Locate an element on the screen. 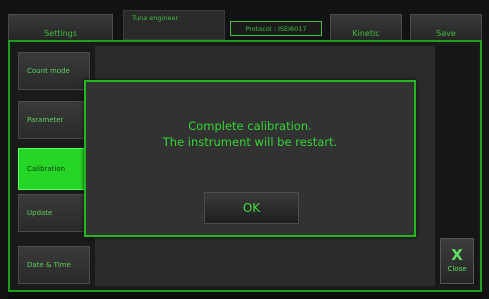  close-button: X Close is located at coordinates (457, 261).